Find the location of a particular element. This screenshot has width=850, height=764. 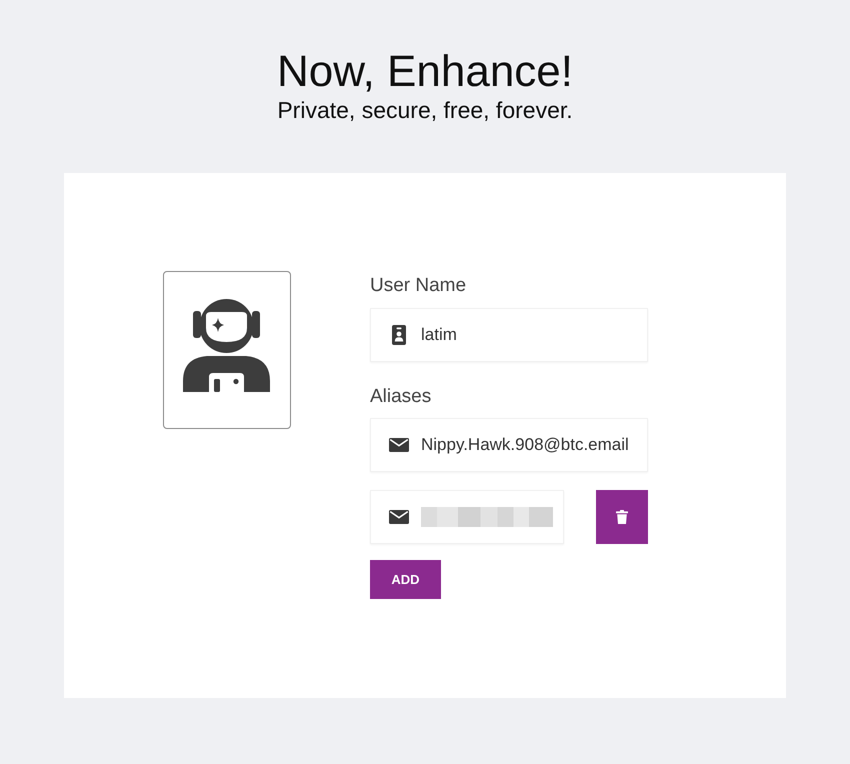

astronaut-icon is located at coordinates (227, 345).